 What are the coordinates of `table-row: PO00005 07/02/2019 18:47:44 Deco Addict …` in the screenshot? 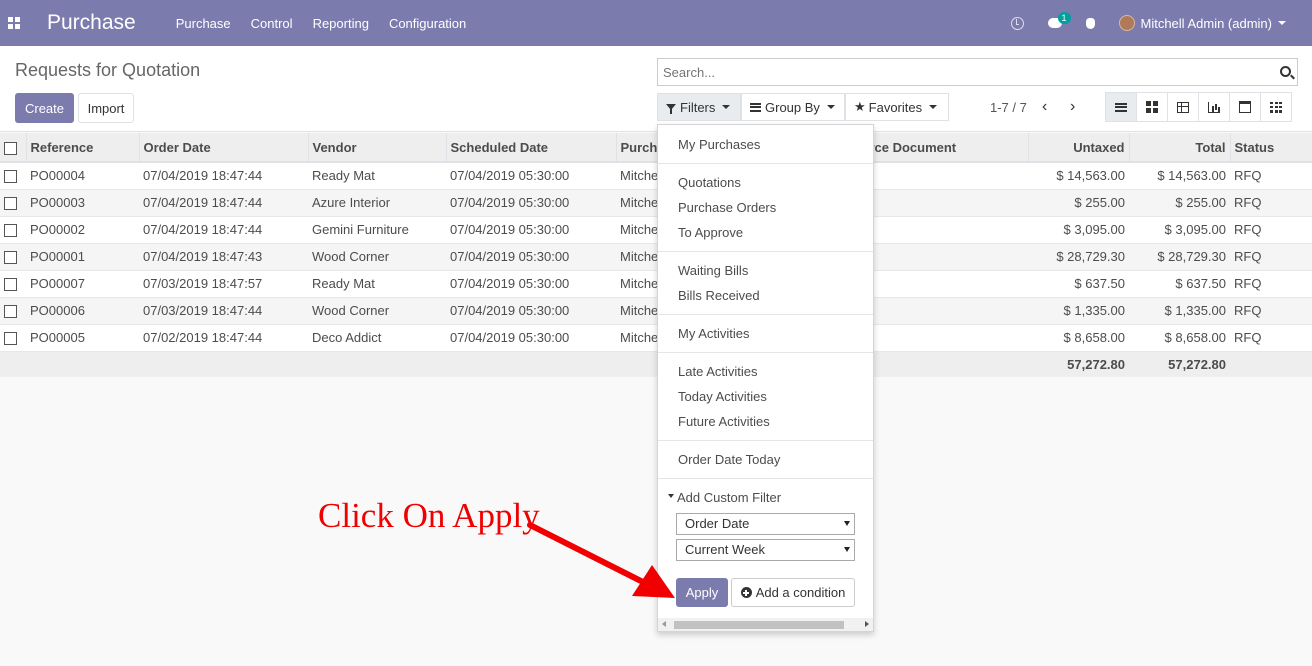 It's located at (656, 338).